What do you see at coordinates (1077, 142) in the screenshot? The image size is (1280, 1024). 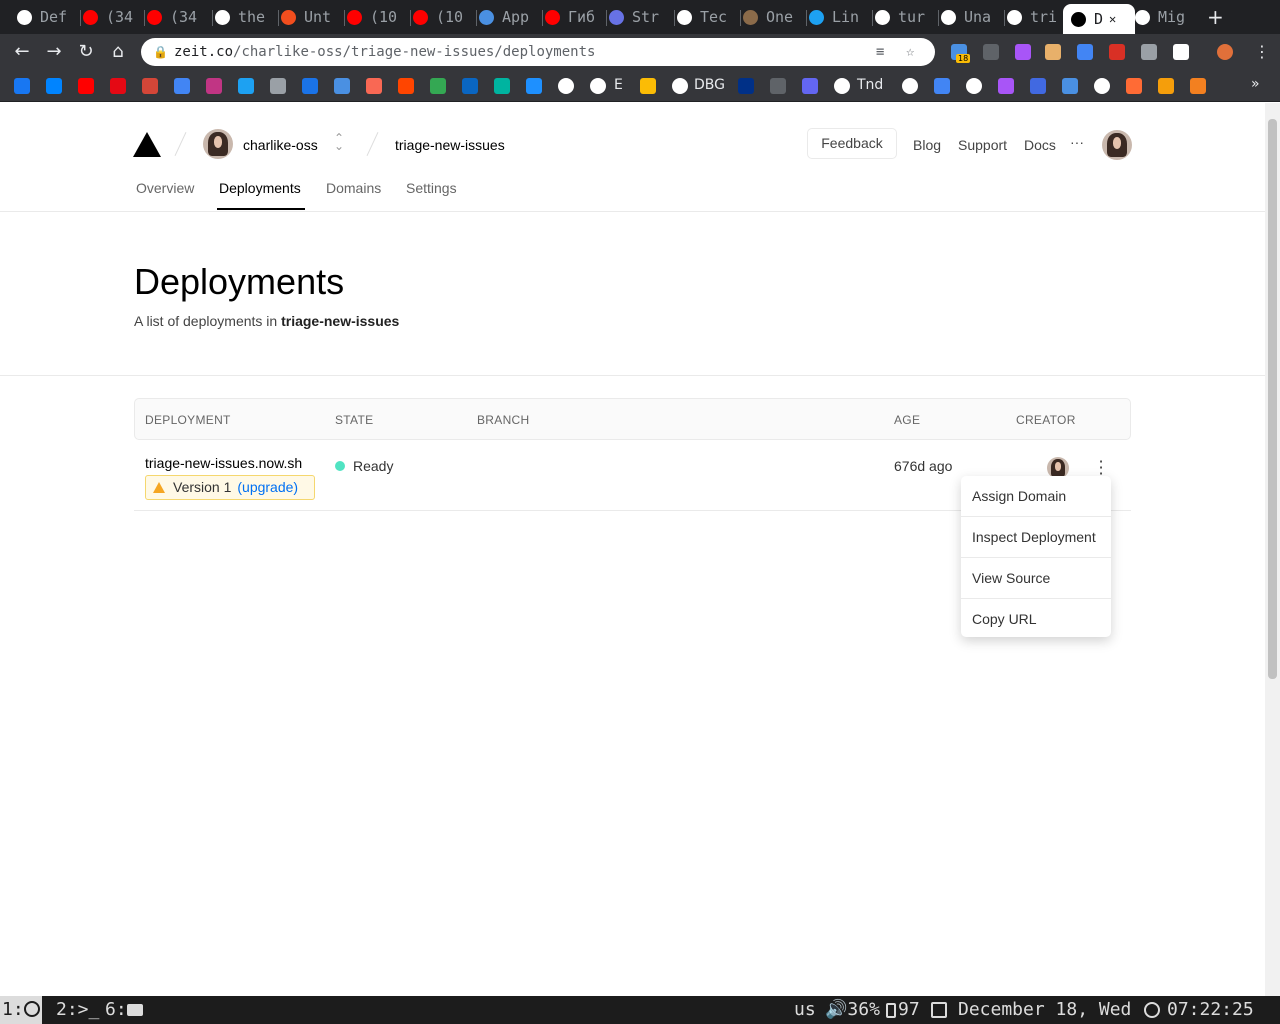 I see `more-menu-icon: ···` at bounding box center [1077, 142].